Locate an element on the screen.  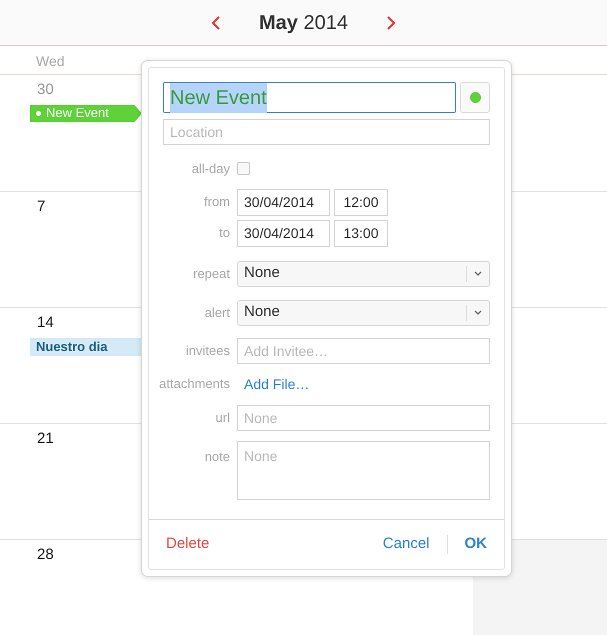
cancel-button: Cancel is located at coordinates (414, 544).